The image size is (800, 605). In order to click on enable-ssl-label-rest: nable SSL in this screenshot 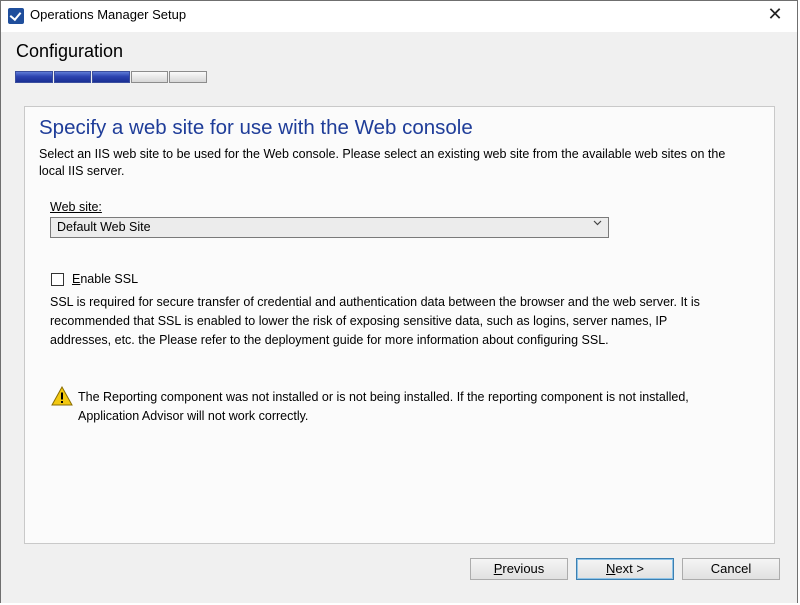, I will do `click(109, 279)`.